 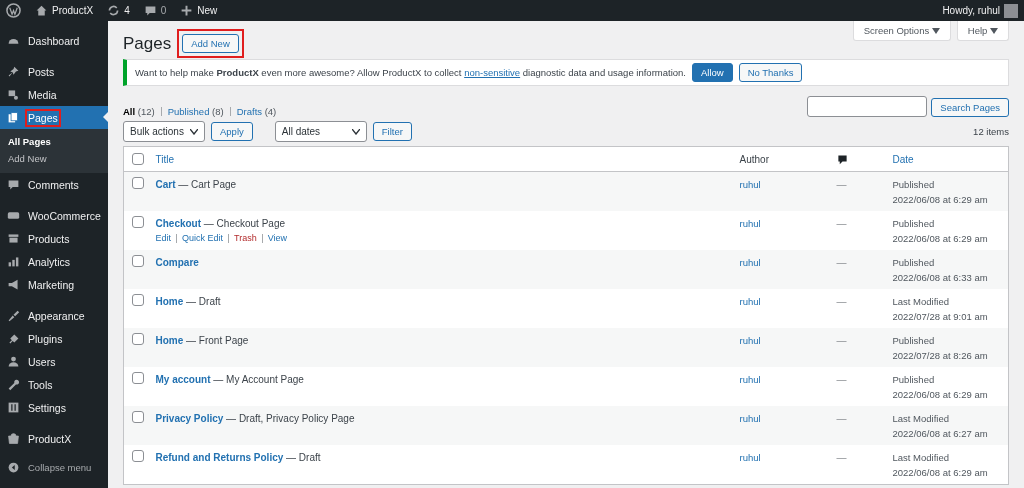 What do you see at coordinates (982, 31) in the screenshot?
I see `screen-tab: Help` at bounding box center [982, 31].